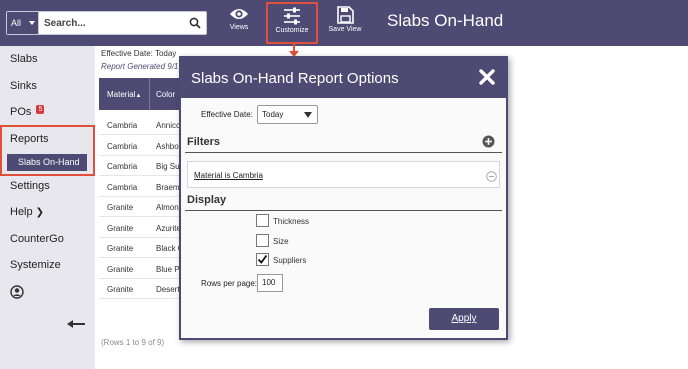 The image size is (688, 369). I want to click on search-icon, so click(195, 23).